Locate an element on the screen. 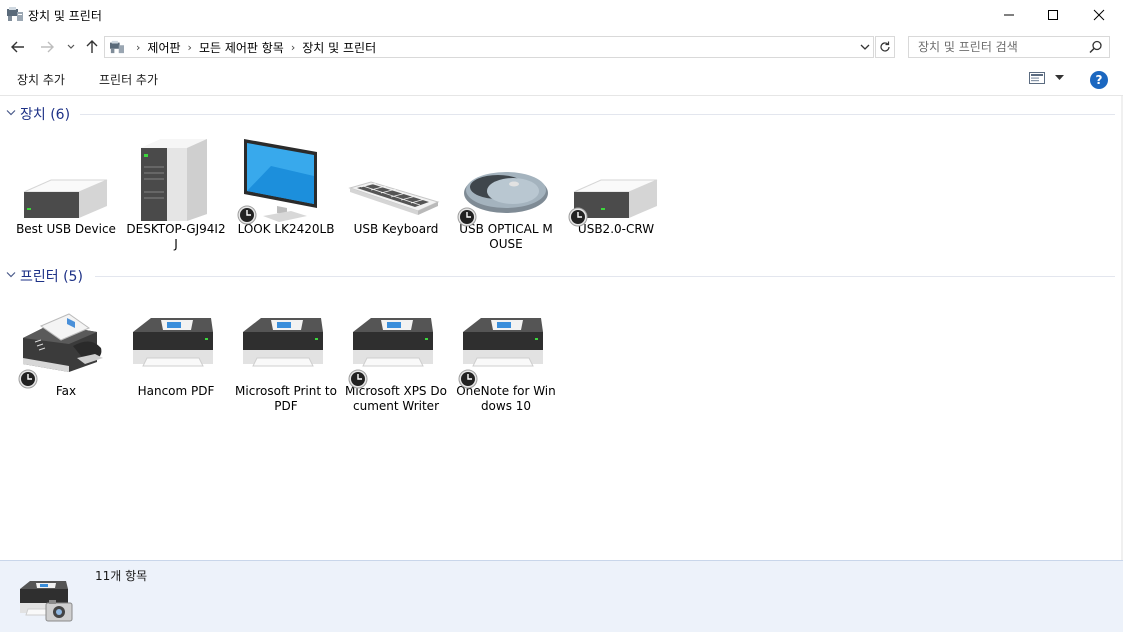 This screenshot has width=1123, height=632. help-button: ? is located at coordinates (1099, 80).